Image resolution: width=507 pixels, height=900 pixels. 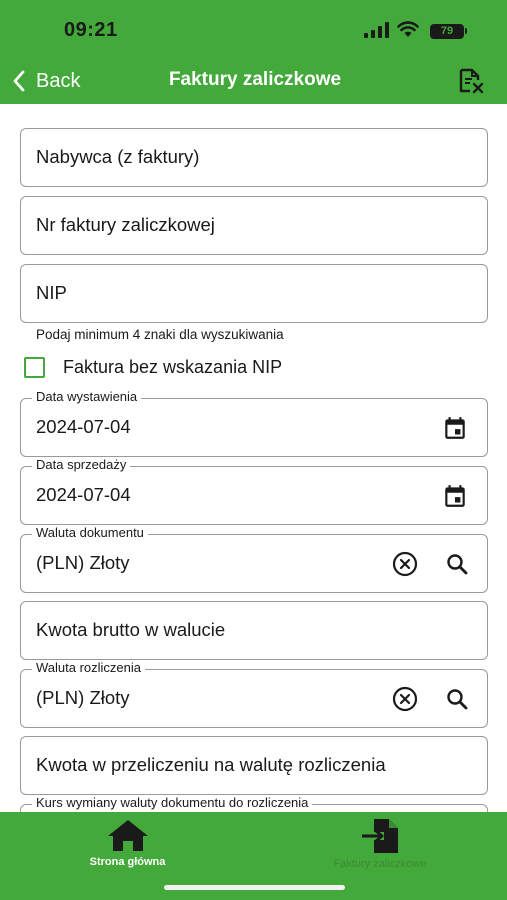 What do you see at coordinates (160, 334) in the screenshot?
I see `nip-hint: Podaj minimum 4 znaki dla wyszukiwania` at bounding box center [160, 334].